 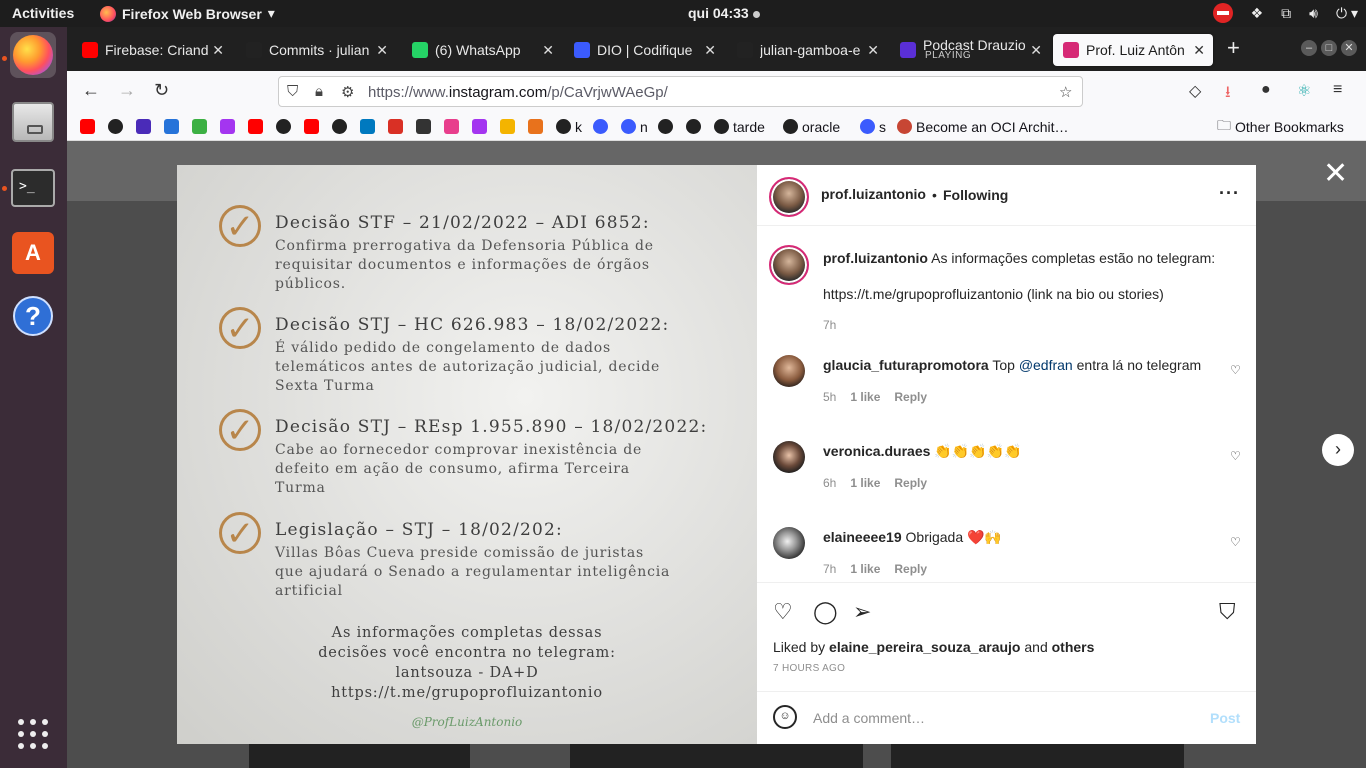 I want to click on app-menu: Firefox Web Browser ▾, so click(x=187, y=13).